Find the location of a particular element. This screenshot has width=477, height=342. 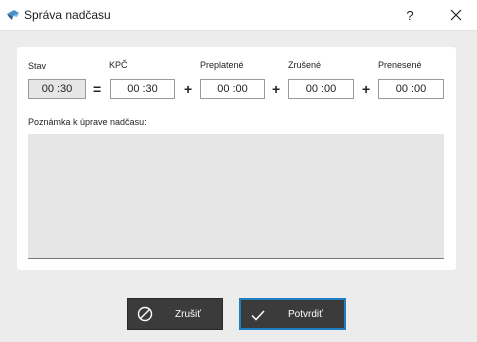

zrusene-label: Zrušené is located at coordinates (305, 65).